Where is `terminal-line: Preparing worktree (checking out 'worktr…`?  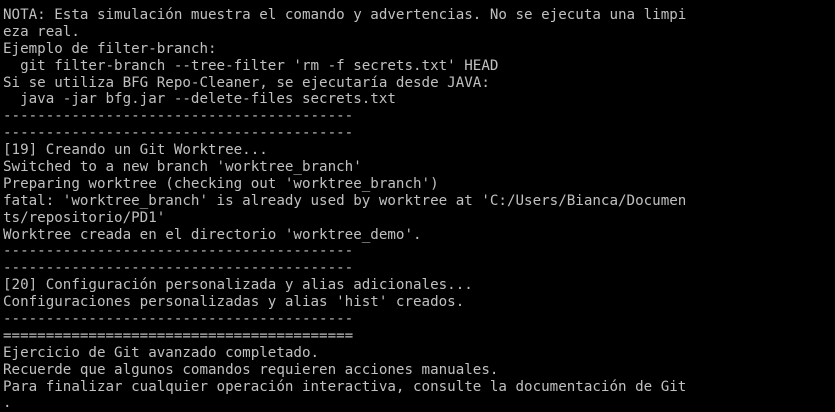 terminal-line: Preparing worktree (checking out 'worktr… is located at coordinates (221, 183).